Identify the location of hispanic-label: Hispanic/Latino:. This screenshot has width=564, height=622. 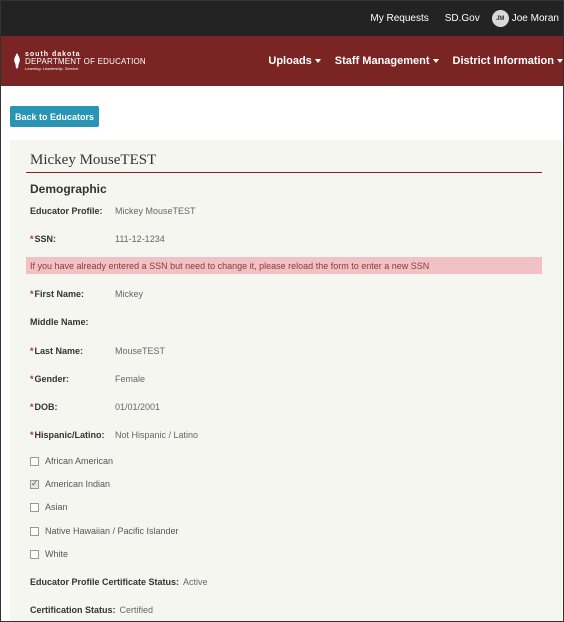
(69, 435).